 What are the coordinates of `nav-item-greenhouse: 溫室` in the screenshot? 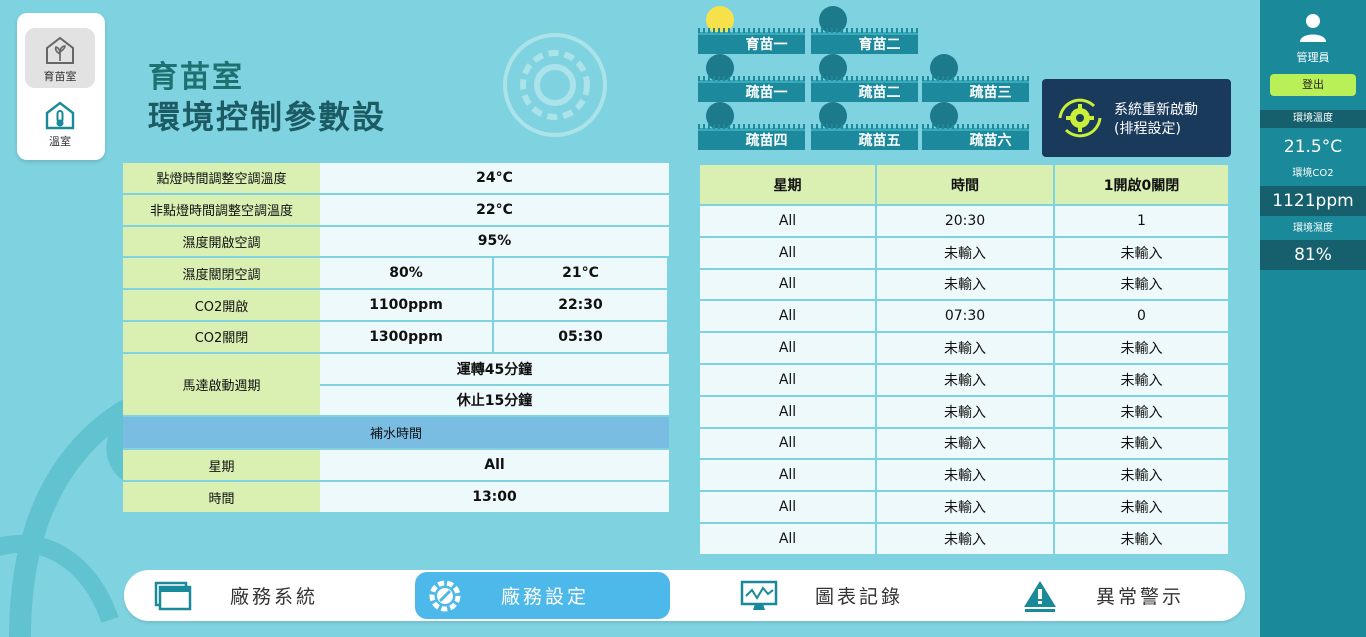 It's located at (60, 123).